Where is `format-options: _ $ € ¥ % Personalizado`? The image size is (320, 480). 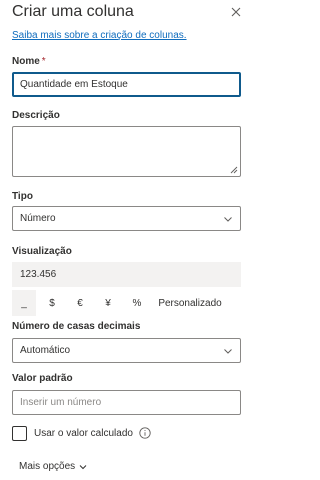 format-options: _ $ € ¥ % Personalizado is located at coordinates (126, 303).